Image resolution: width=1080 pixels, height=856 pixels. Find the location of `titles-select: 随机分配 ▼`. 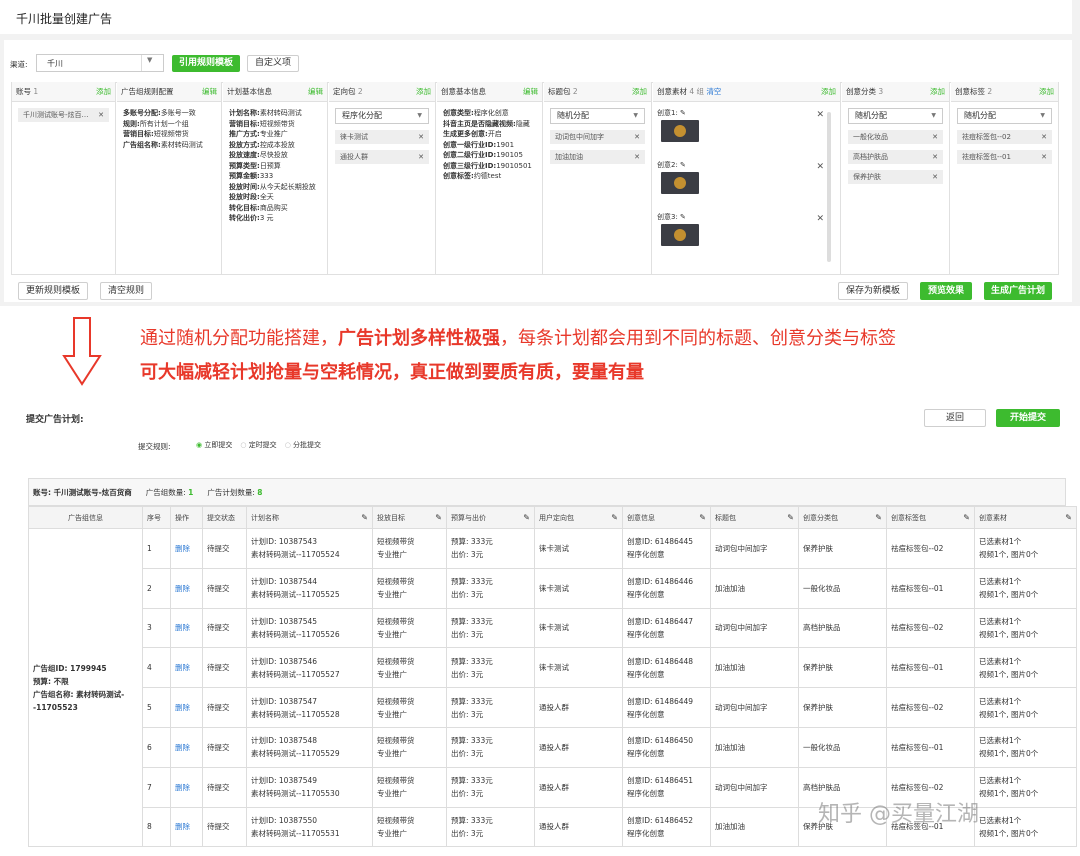

titles-select: 随机分配 ▼ is located at coordinates (597, 116).